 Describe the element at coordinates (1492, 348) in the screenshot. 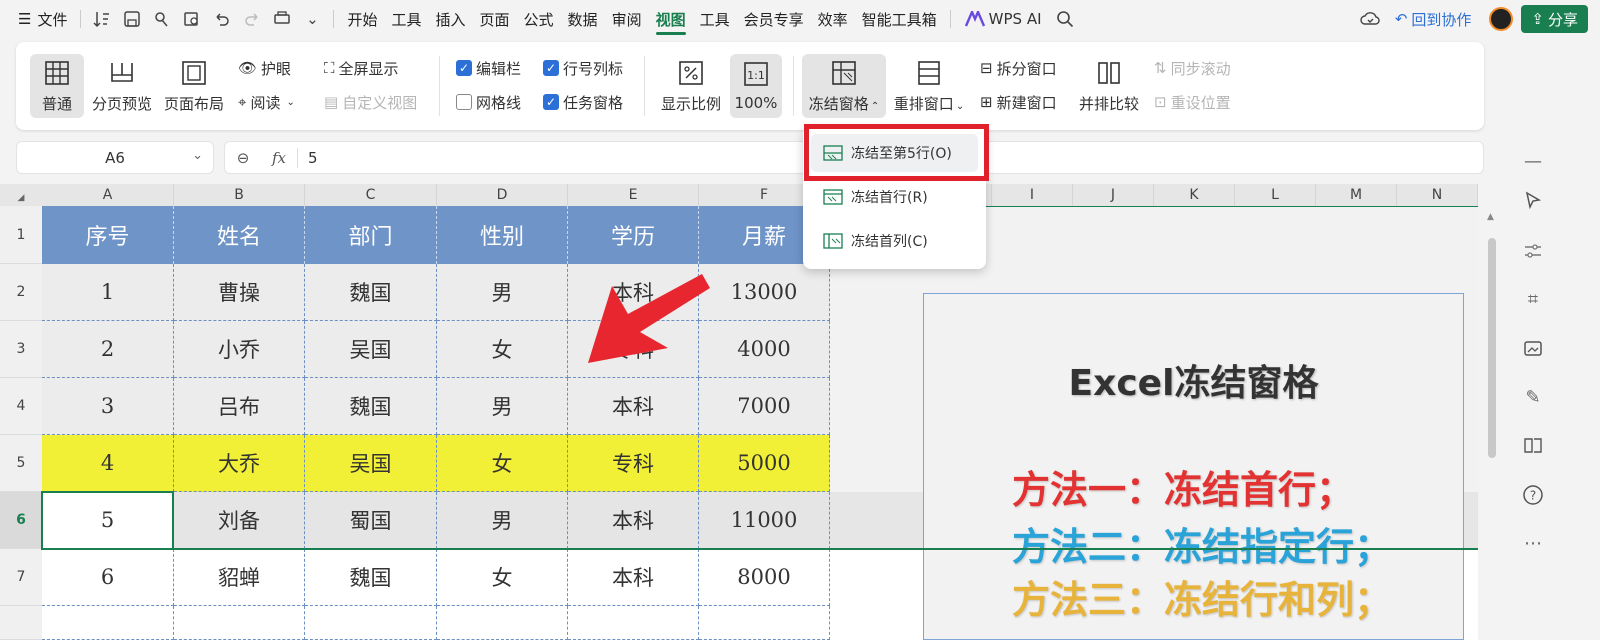

I see `scrollbar-thumb` at that location.